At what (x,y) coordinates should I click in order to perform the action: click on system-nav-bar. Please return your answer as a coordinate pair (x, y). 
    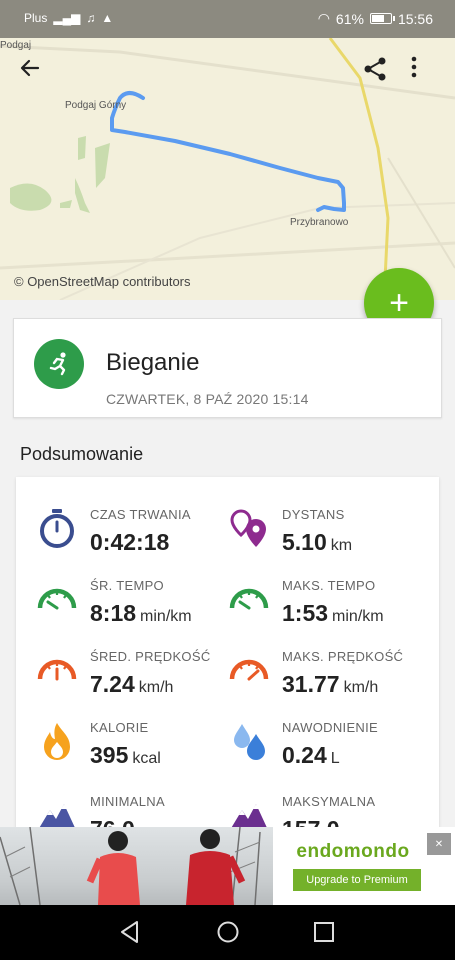
    Looking at the image, I should click on (227, 932).